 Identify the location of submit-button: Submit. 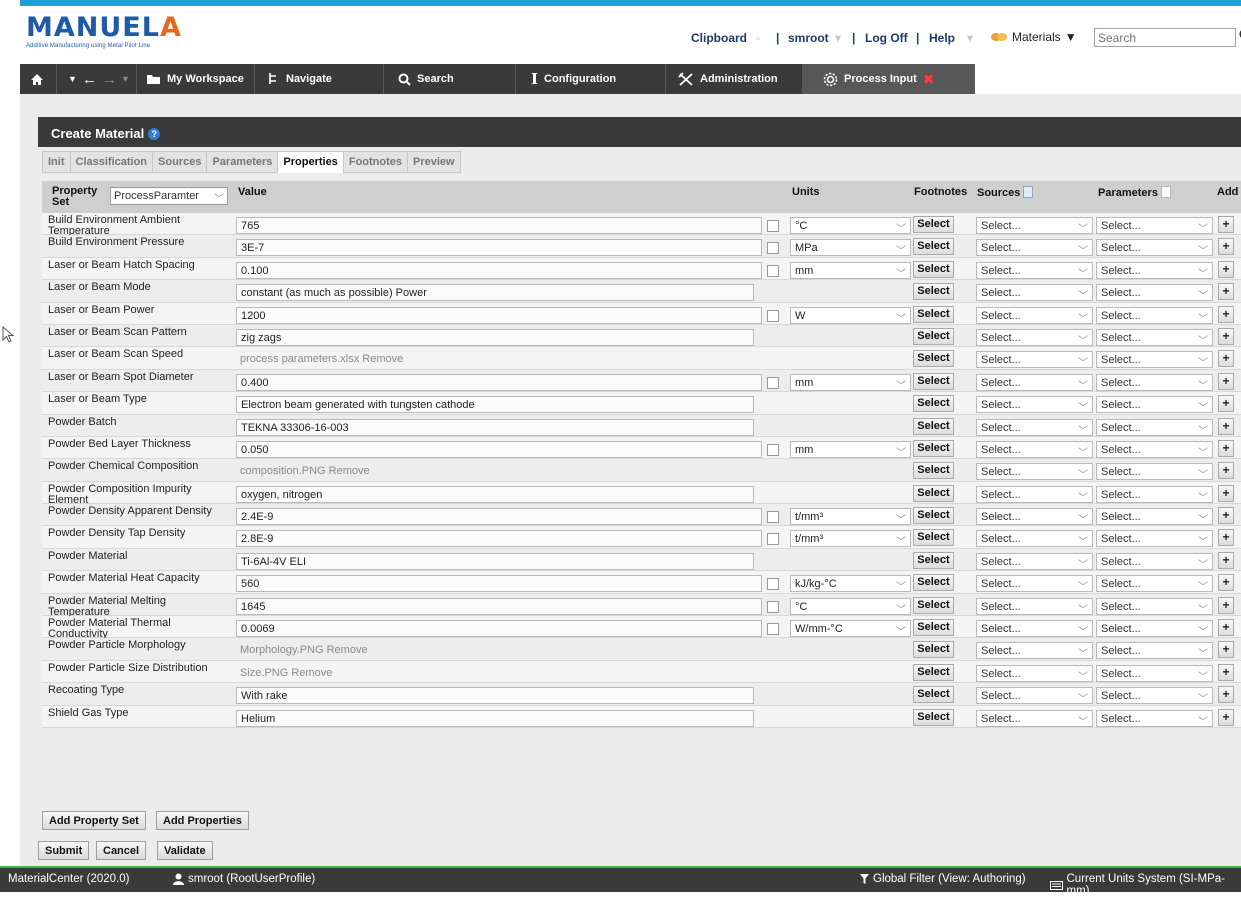
(63, 850).